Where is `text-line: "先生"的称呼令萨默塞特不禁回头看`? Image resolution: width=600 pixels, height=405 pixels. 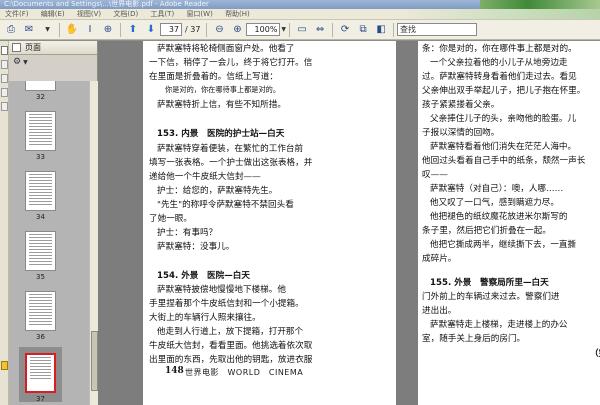 text-line: "先生"的称呼令萨默塞特不禁回头看 is located at coordinates (225, 205).